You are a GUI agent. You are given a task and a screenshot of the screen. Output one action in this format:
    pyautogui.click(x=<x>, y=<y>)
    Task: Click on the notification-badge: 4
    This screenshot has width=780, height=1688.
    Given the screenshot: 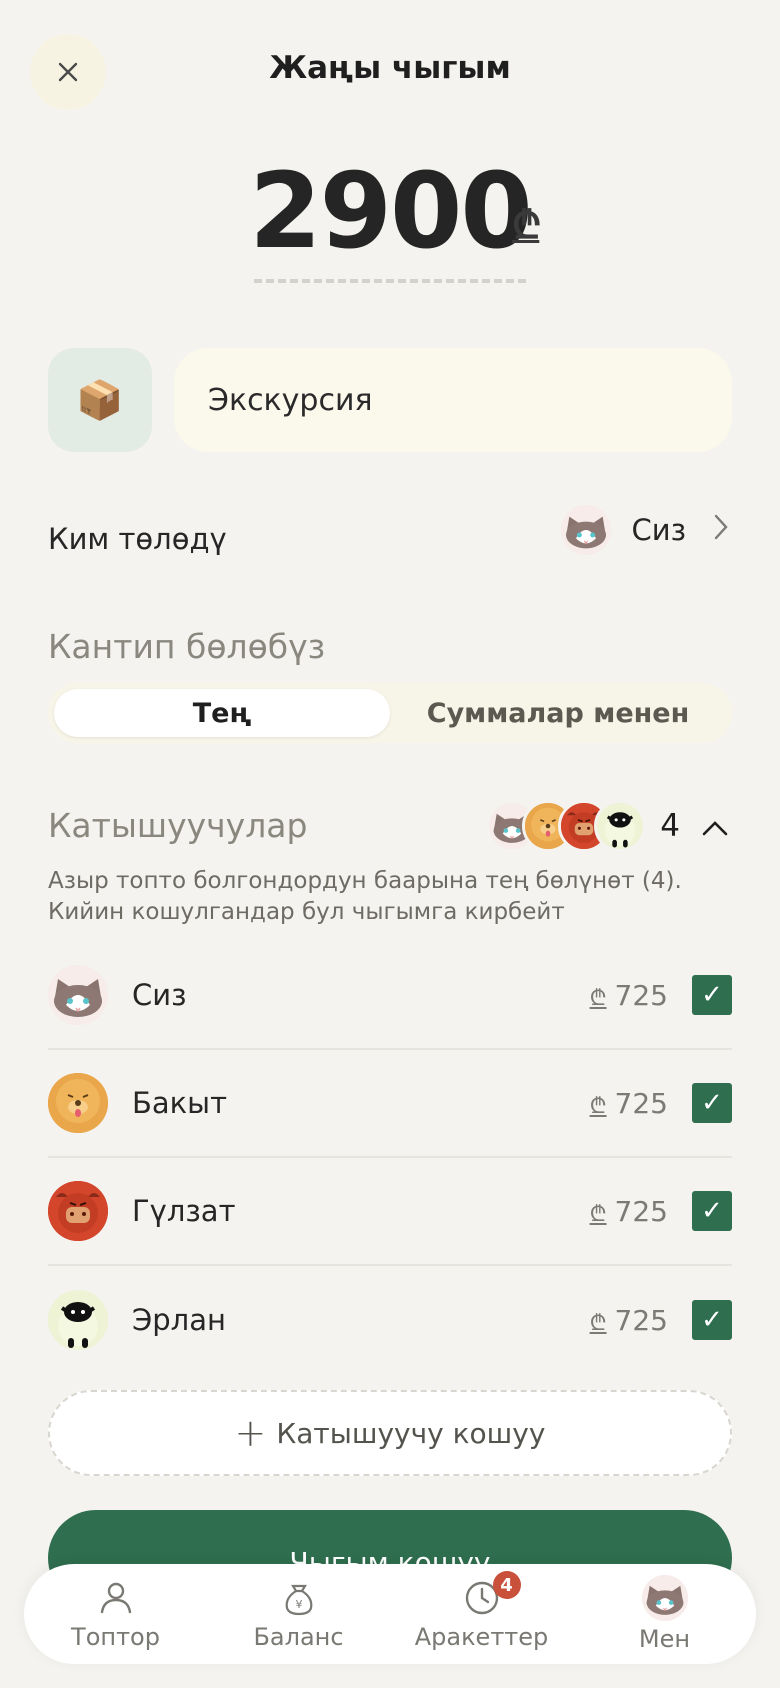 What is the action you would take?
    pyautogui.click(x=506, y=1585)
    